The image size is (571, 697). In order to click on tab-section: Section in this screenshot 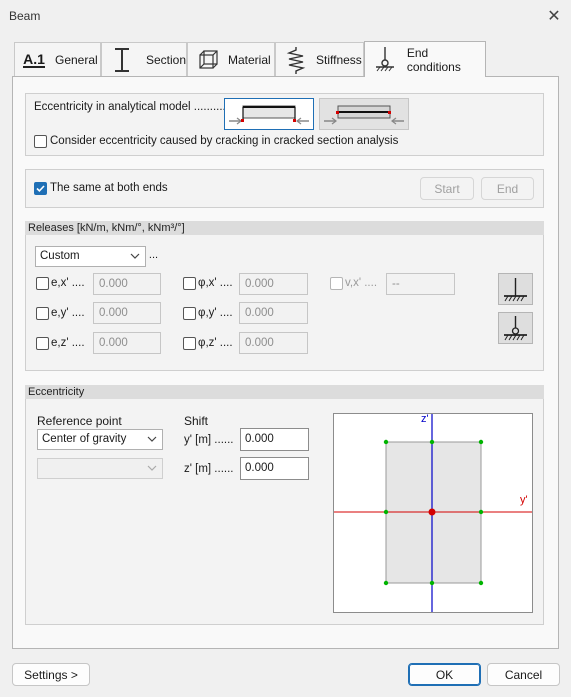, I will do `click(144, 59)`.